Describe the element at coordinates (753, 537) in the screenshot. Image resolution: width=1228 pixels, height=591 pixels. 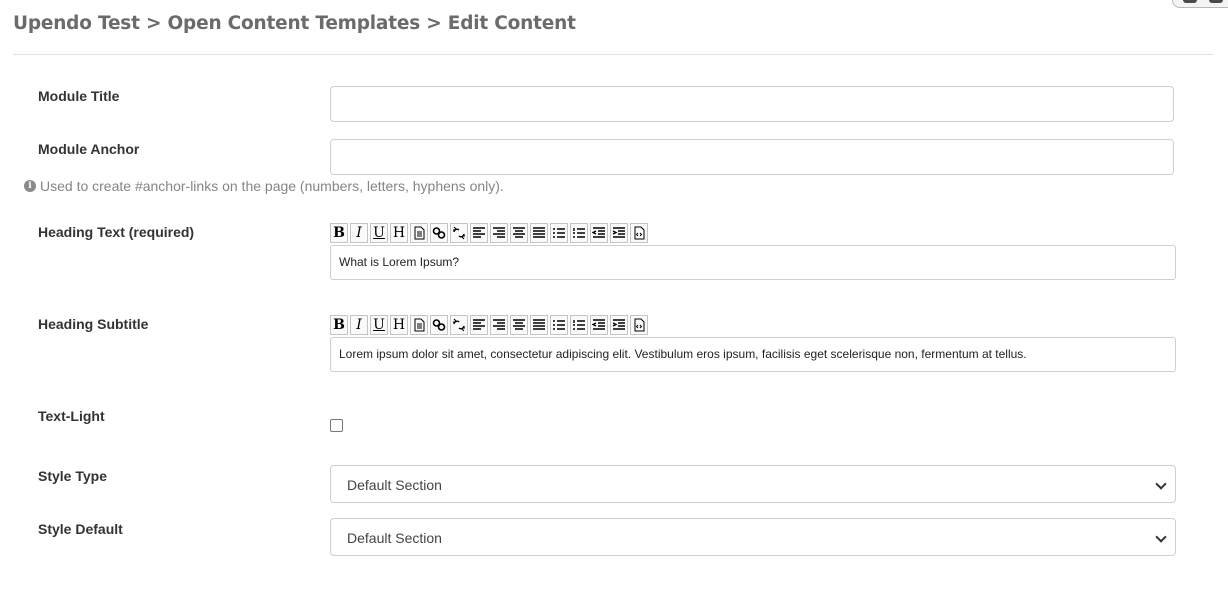
I see `style-default-select: Default Section` at that location.